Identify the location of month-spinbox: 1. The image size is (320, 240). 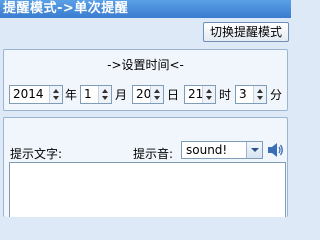
(96, 94).